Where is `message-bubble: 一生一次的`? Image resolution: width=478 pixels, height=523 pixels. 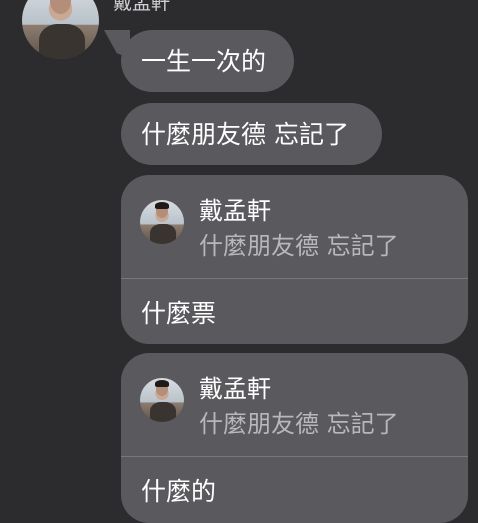 message-bubble: 一生一次的 is located at coordinates (207, 61).